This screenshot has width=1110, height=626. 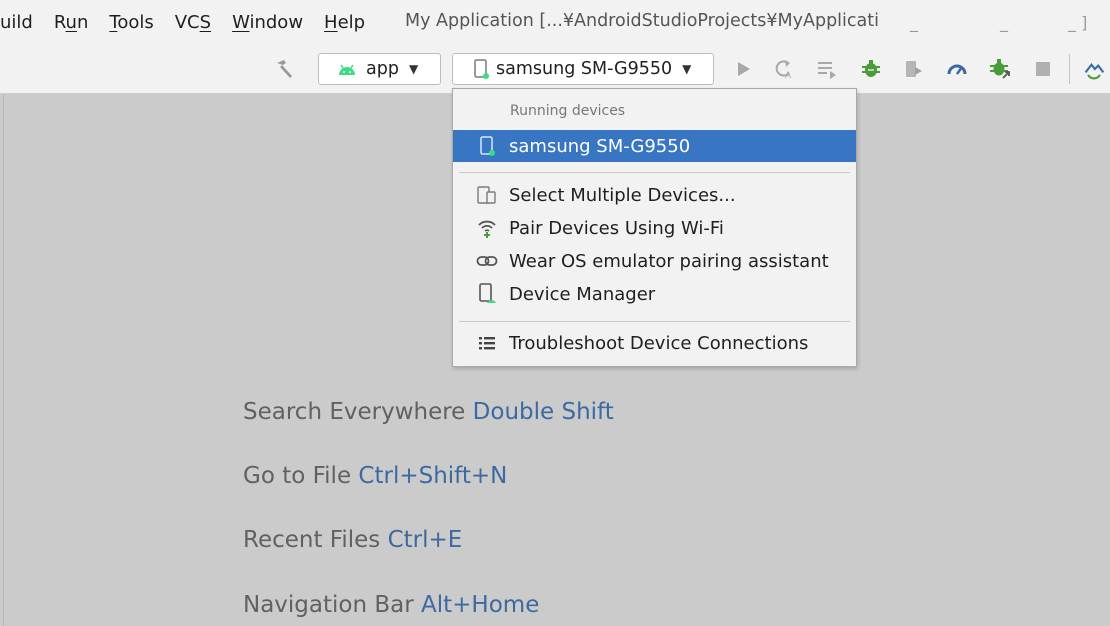 I want to click on hint-label: Recent Files, so click(x=312, y=540).